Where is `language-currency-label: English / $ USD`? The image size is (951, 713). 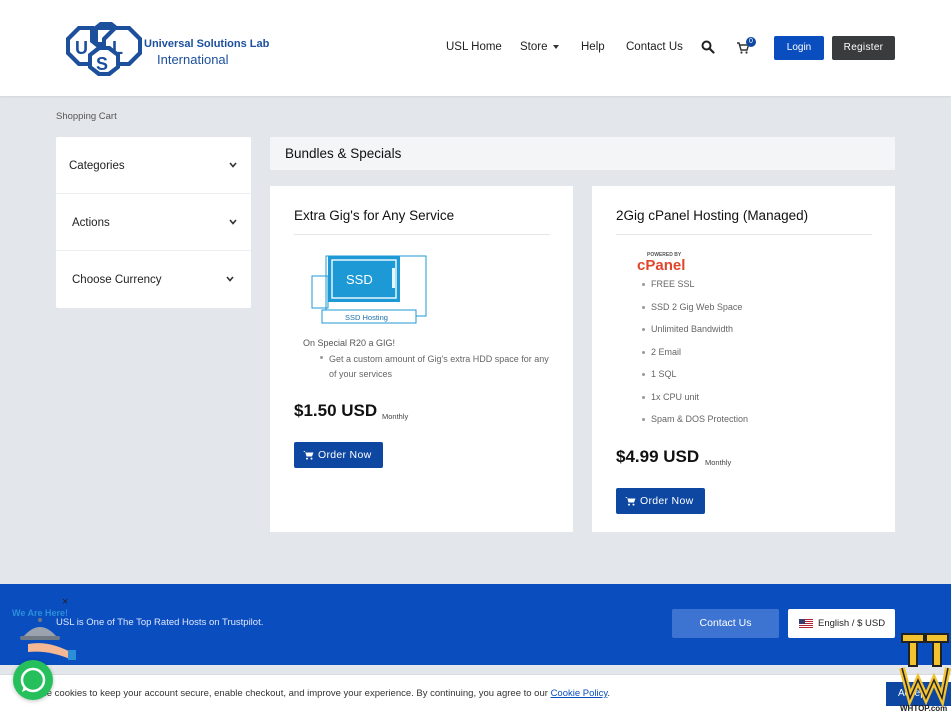
language-currency-label: English / $ USD is located at coordinates (852, 623).